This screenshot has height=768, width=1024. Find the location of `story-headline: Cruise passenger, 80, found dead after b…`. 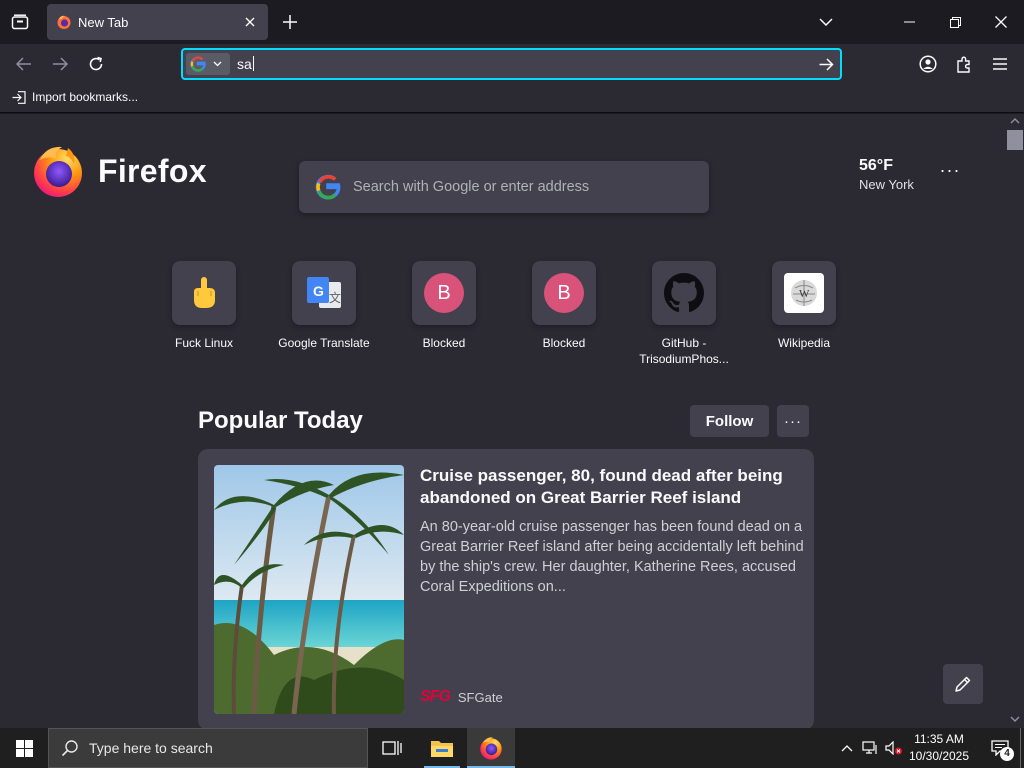

story-headline: Cruise passenger, 80, found dead after b… is located at coordinates (610, 487).